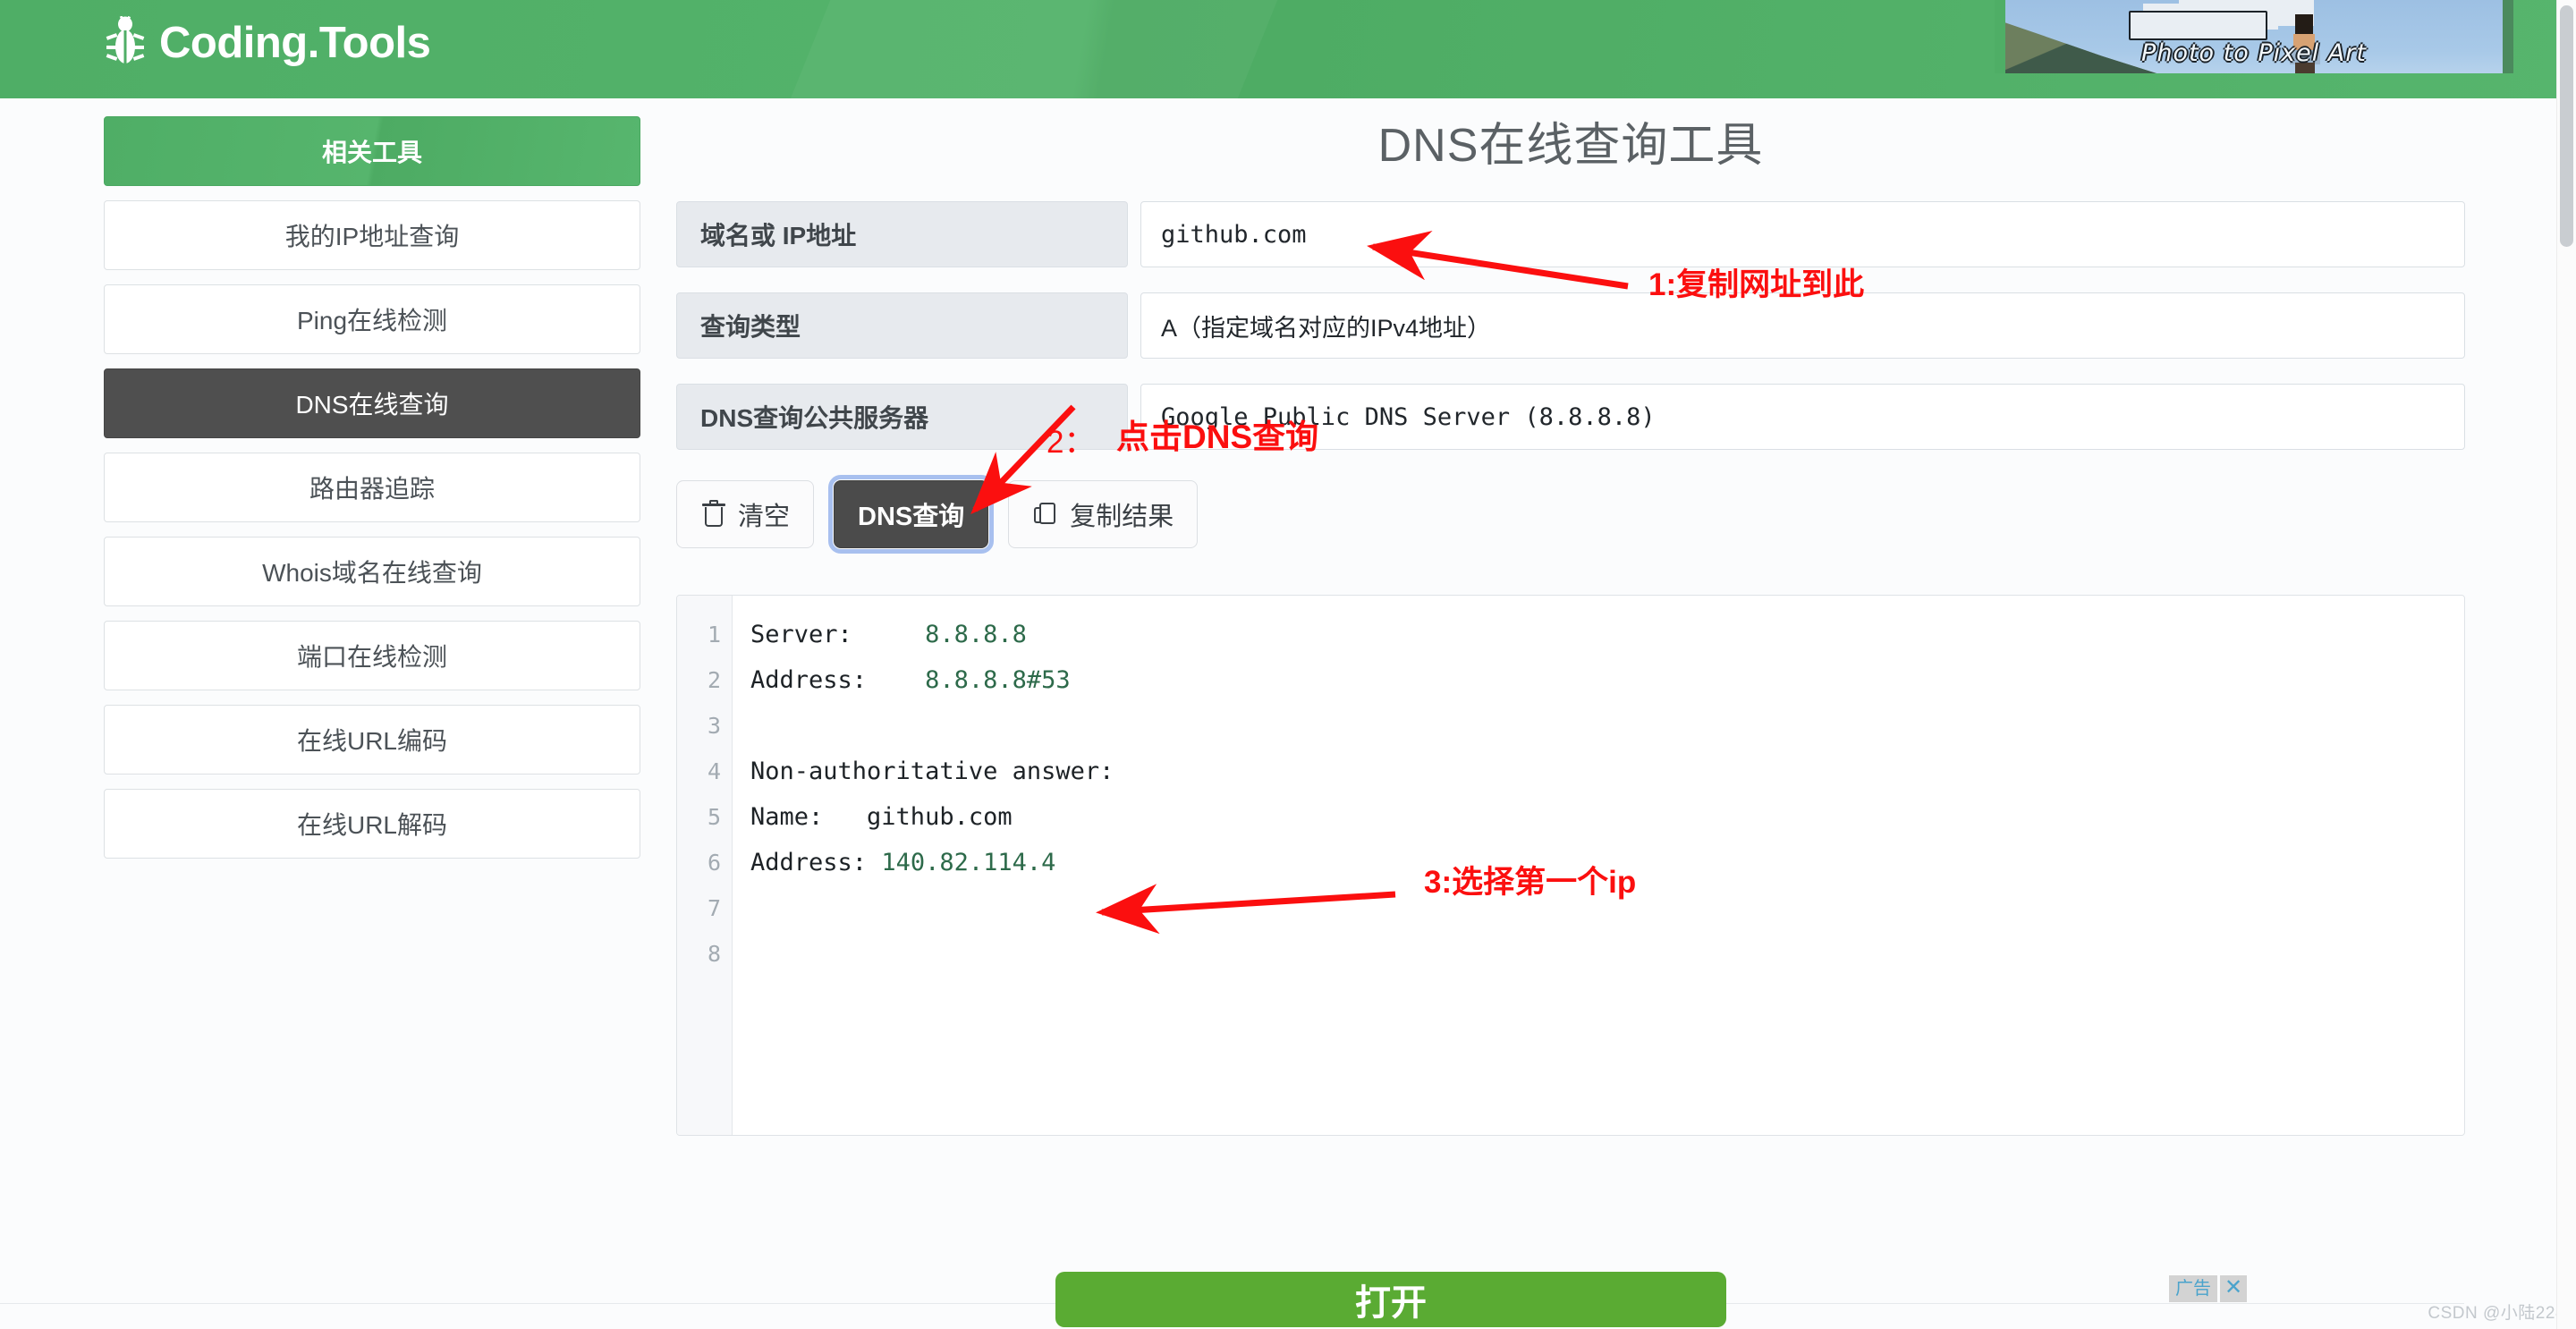  I want to click on field-label-query-type: 查询类型, so click(902, 325).